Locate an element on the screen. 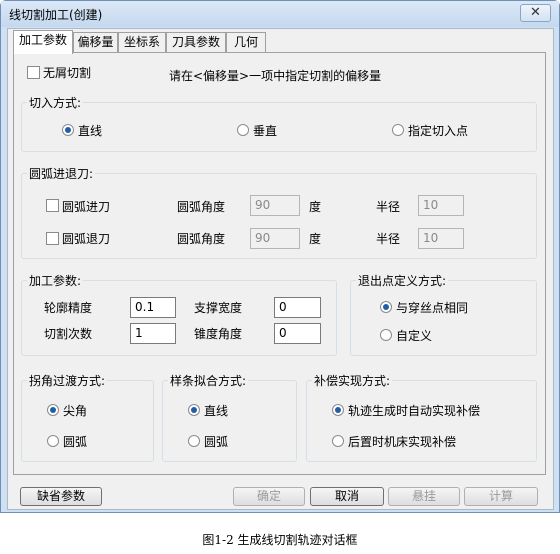 Image resolution: width=560 pixels, height=554 pixels. compensation-group is located at coordinates (421, 421).